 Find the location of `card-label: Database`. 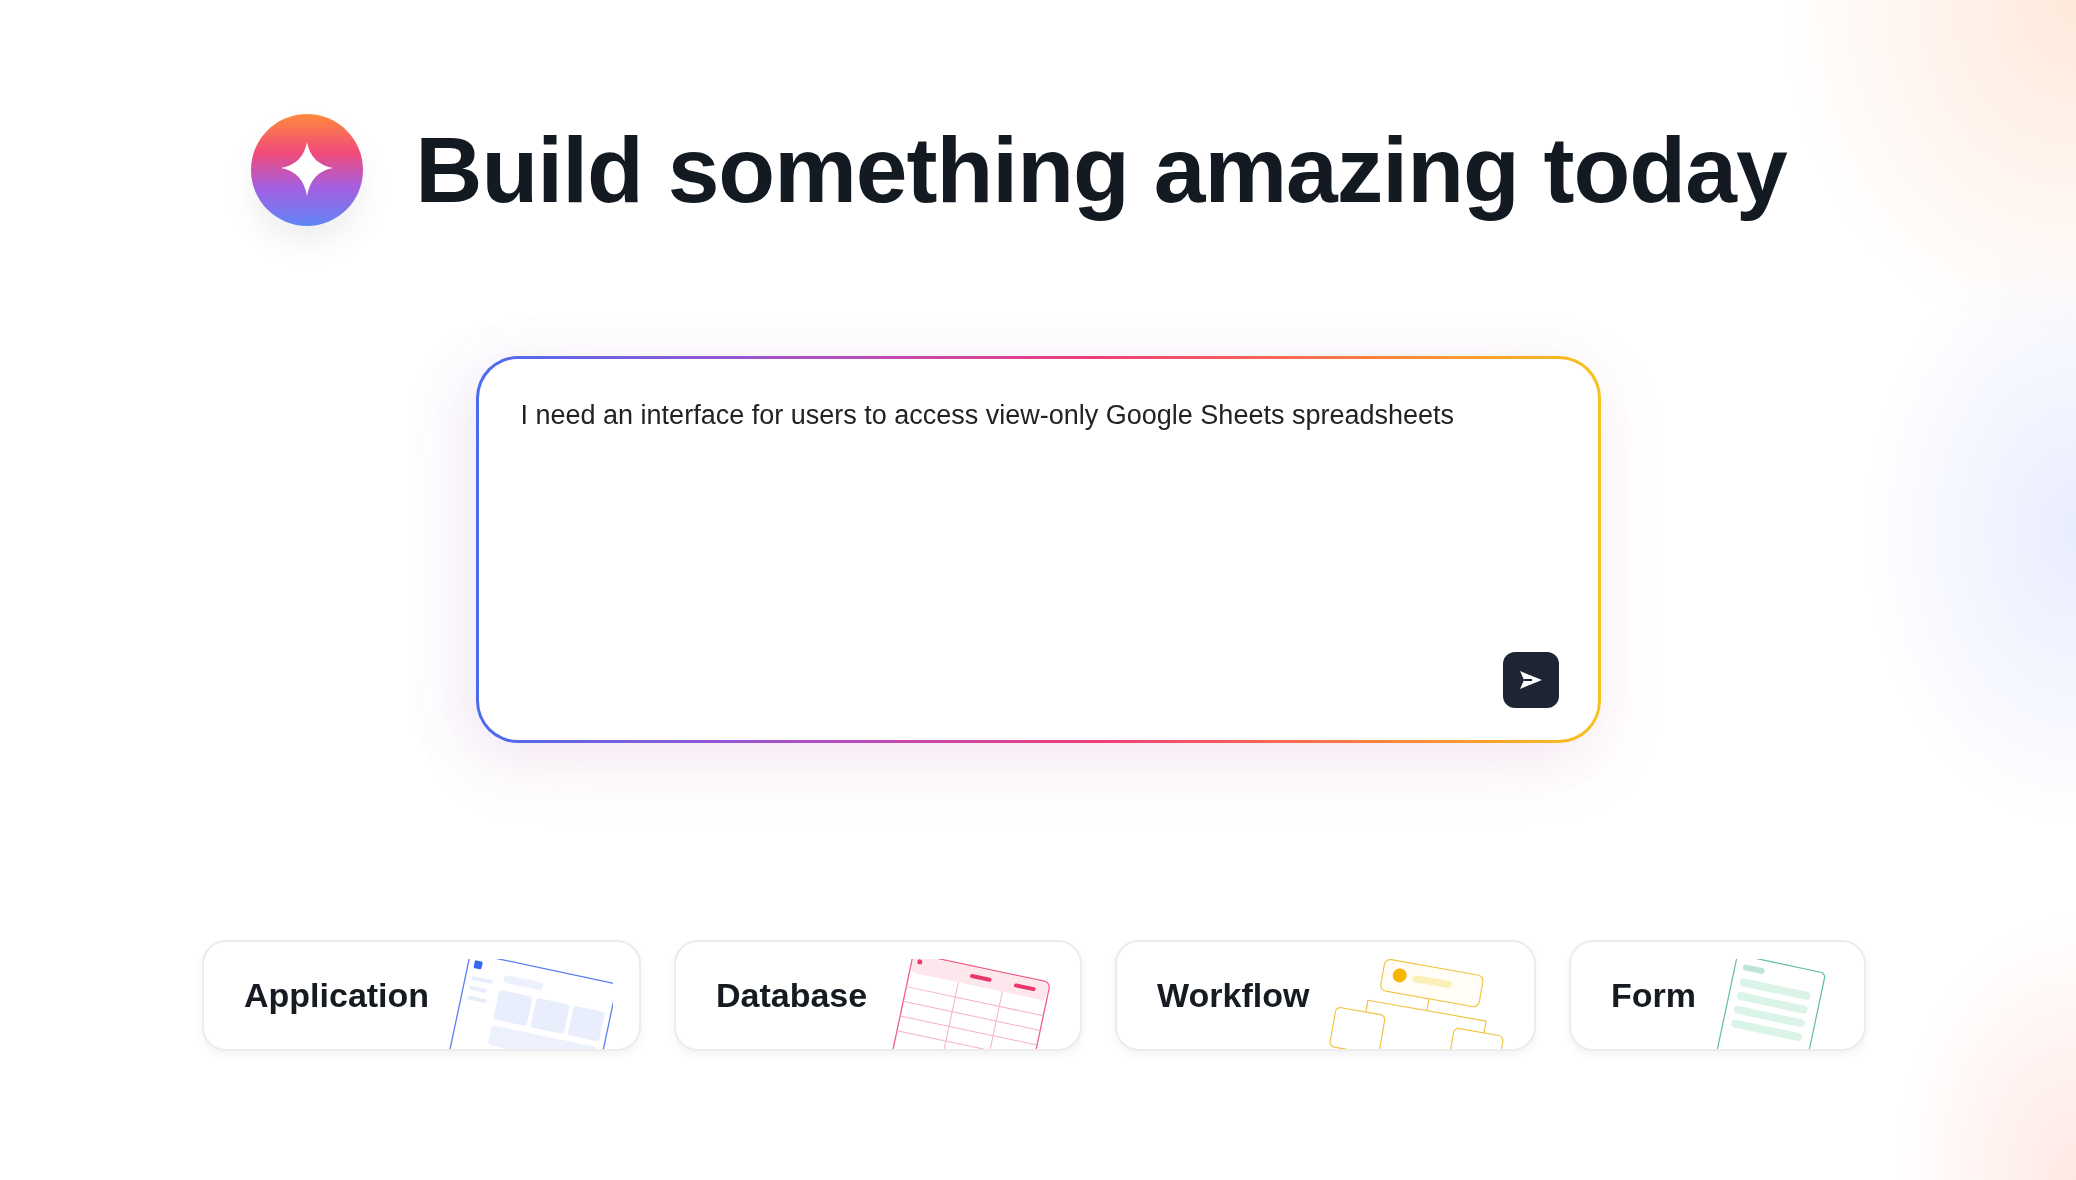

card-label: Database is located at coordinates (792, 995).